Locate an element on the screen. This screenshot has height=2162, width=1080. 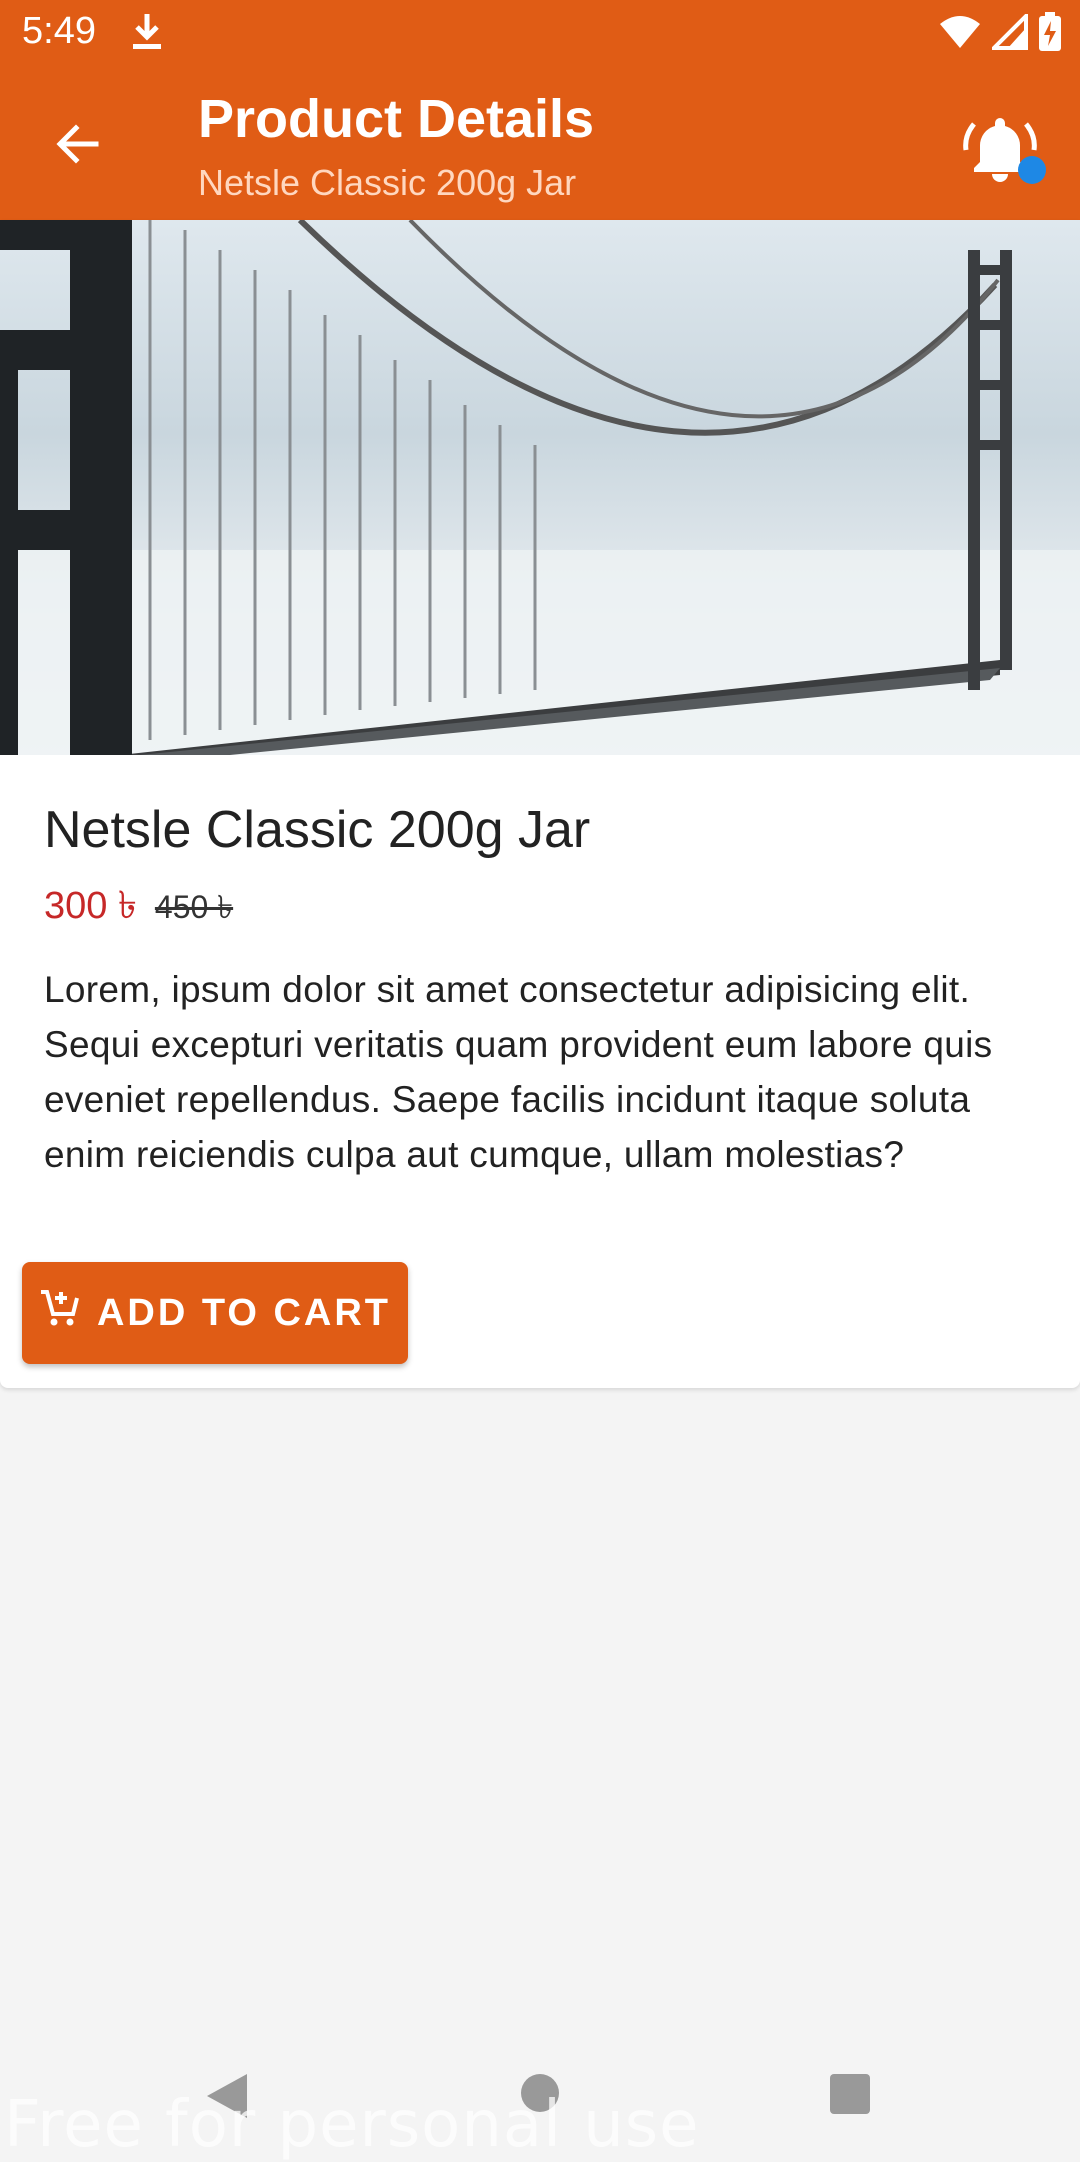
product-name: Netsle Classic 200g Jar is located at coordinates (317, 830).